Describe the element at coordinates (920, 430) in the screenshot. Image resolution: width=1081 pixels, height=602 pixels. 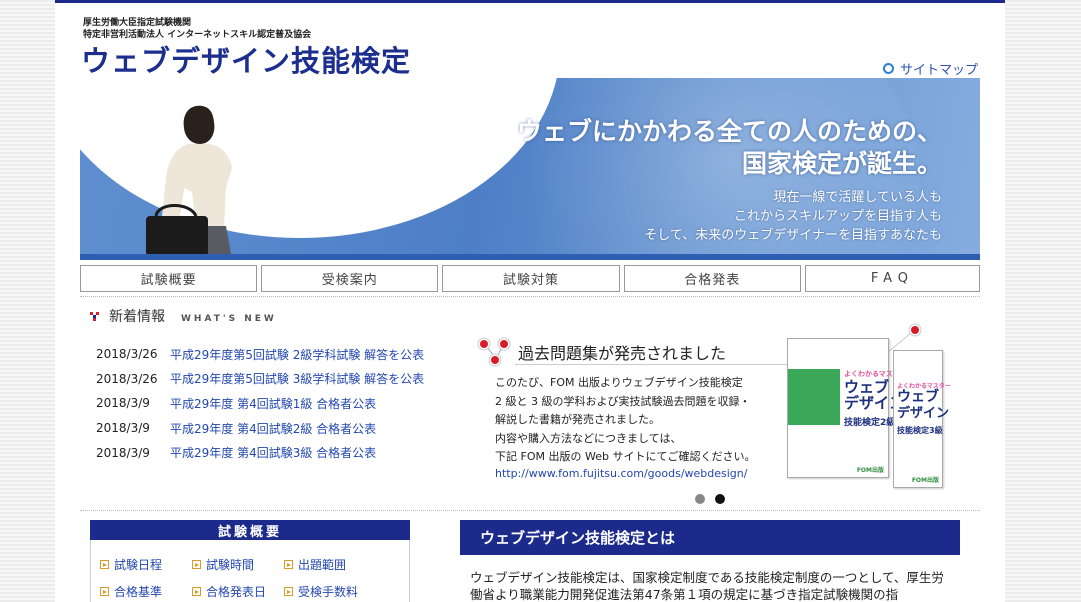
I see `book-grade: 技能検定3級` at that location.